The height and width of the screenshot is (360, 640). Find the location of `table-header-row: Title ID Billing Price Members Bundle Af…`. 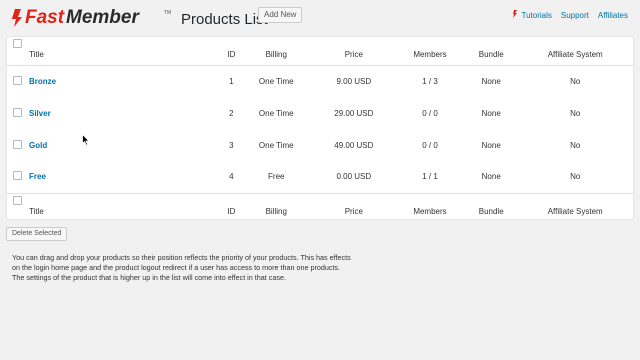

table-header-row: Title ID Billing Price Members Bundle Af… is located at coordinates (320, 51).